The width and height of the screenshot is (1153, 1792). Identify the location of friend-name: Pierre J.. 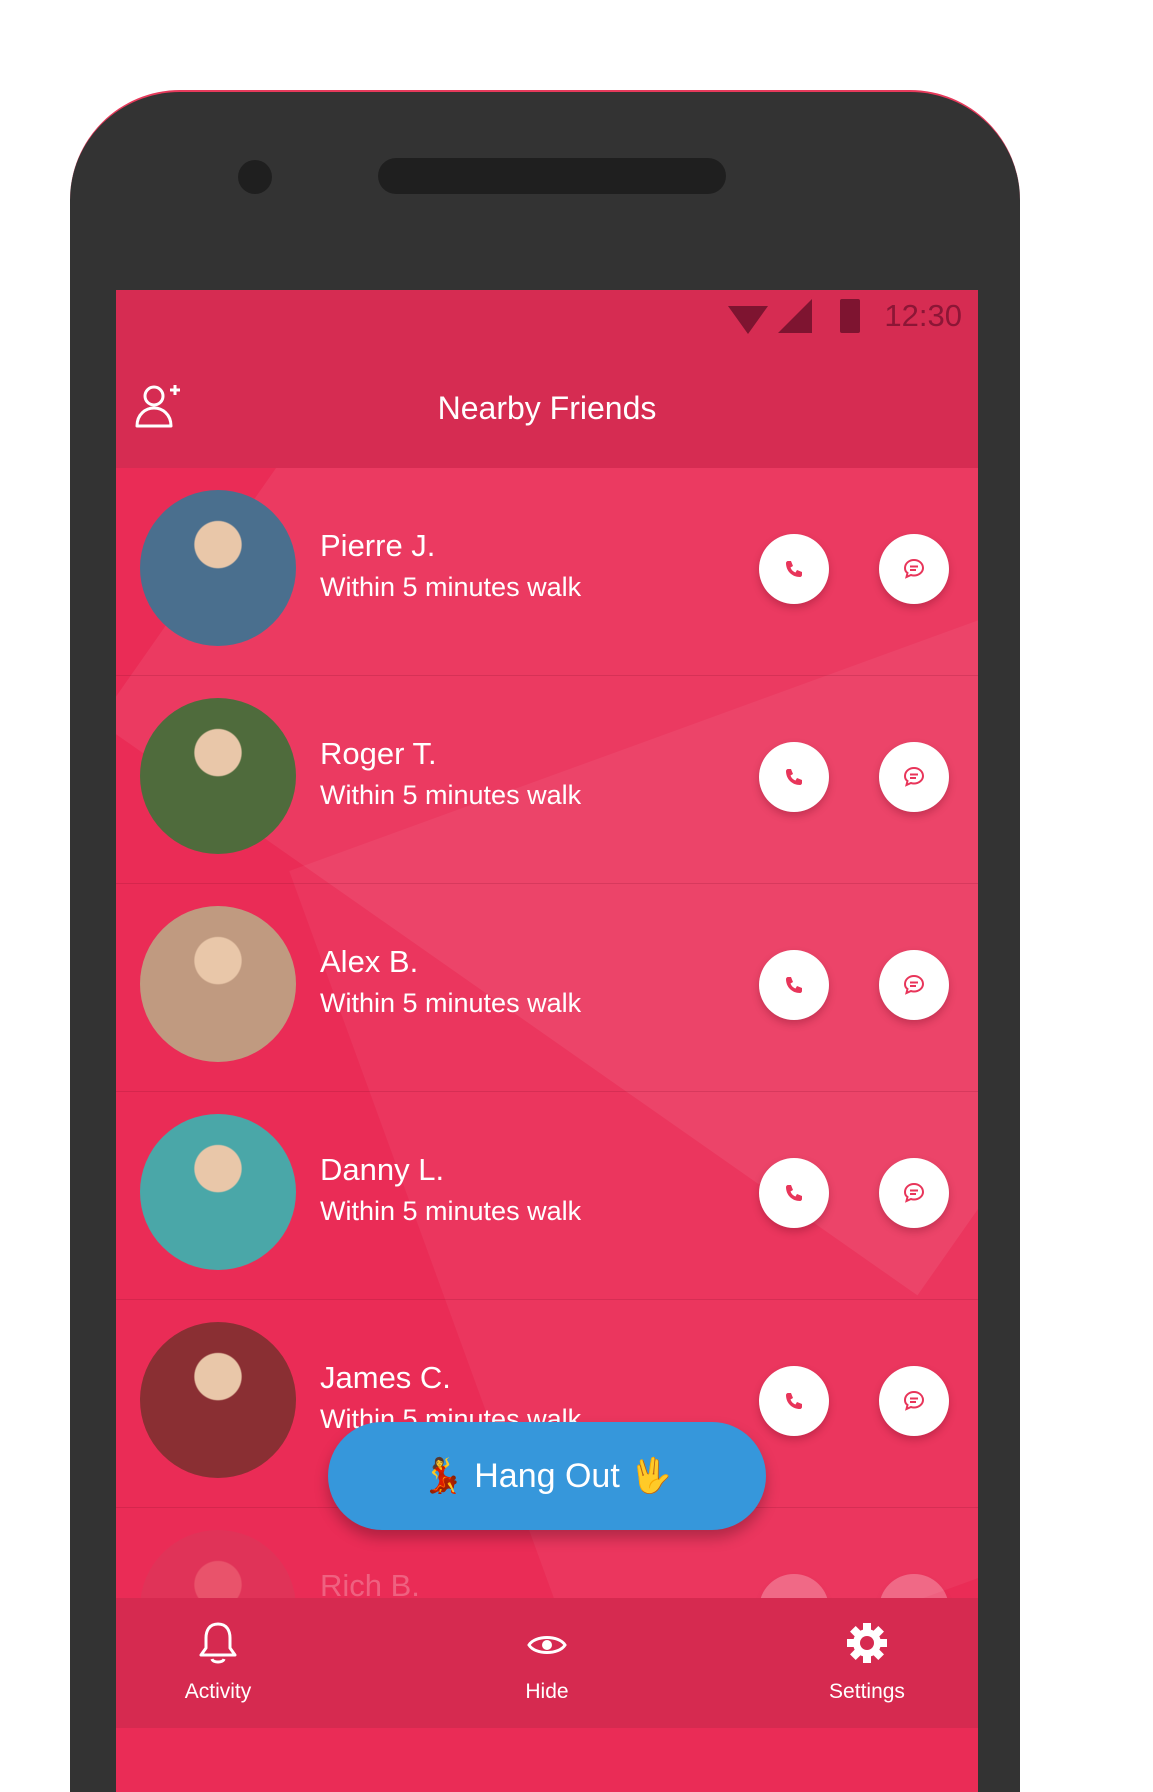
(378, 545).